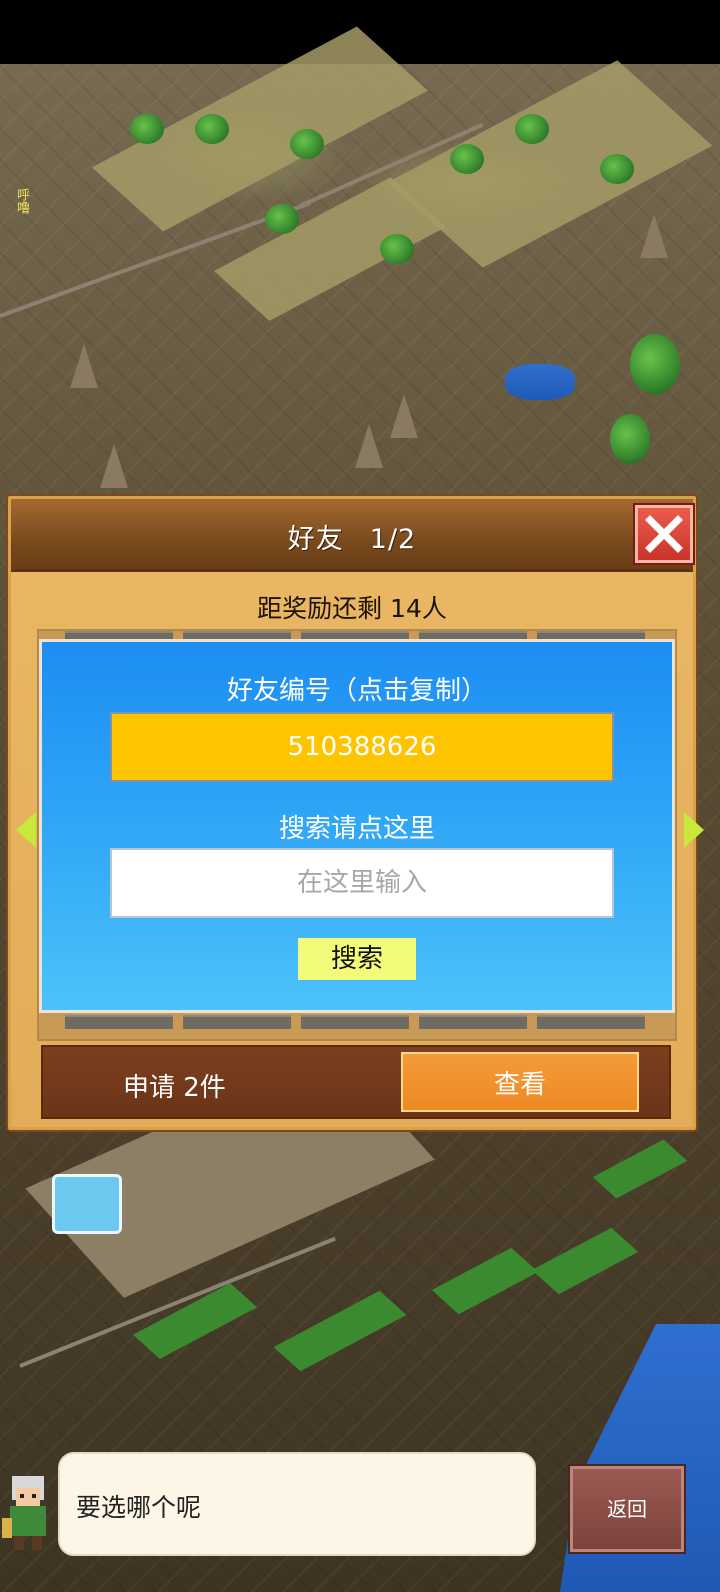  I want to click on arrow-left-icon, so click(26, 830).